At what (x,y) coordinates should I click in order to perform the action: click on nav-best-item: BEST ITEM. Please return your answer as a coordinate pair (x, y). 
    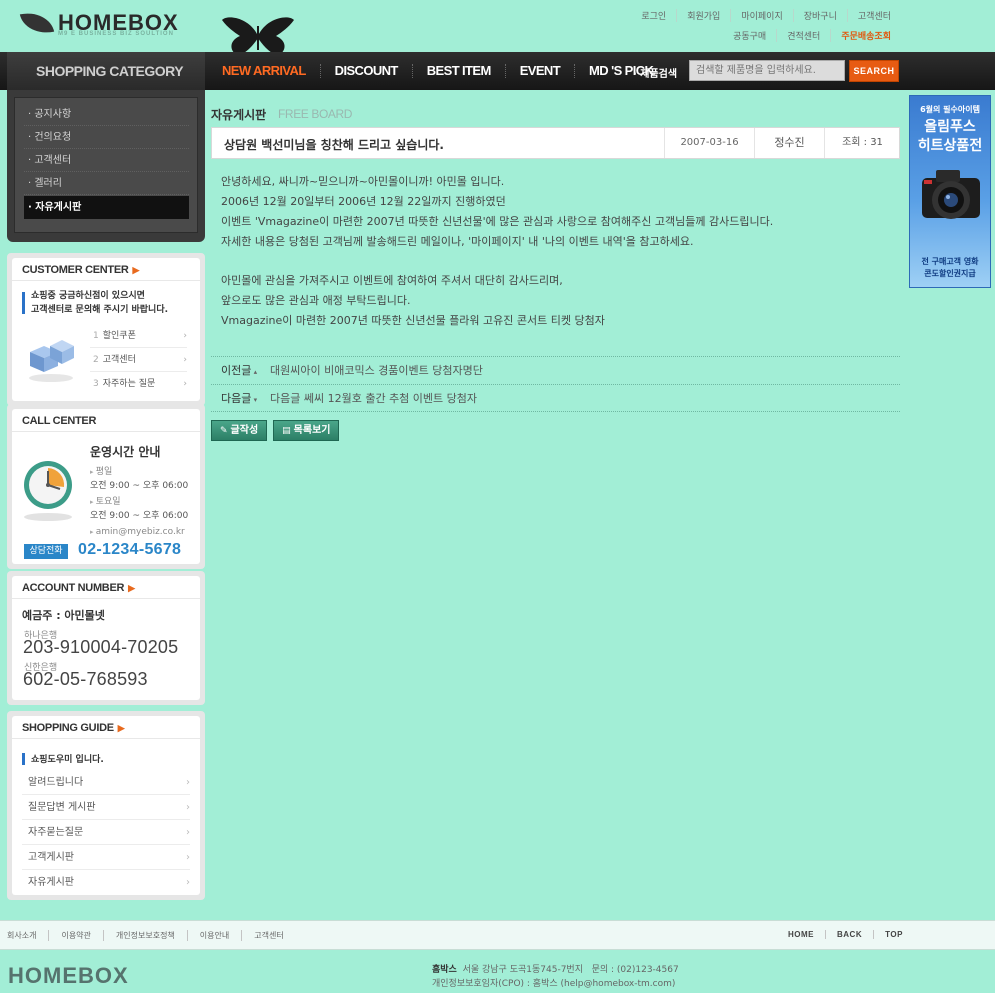
    Looking at the image, I should click on (458, 71).